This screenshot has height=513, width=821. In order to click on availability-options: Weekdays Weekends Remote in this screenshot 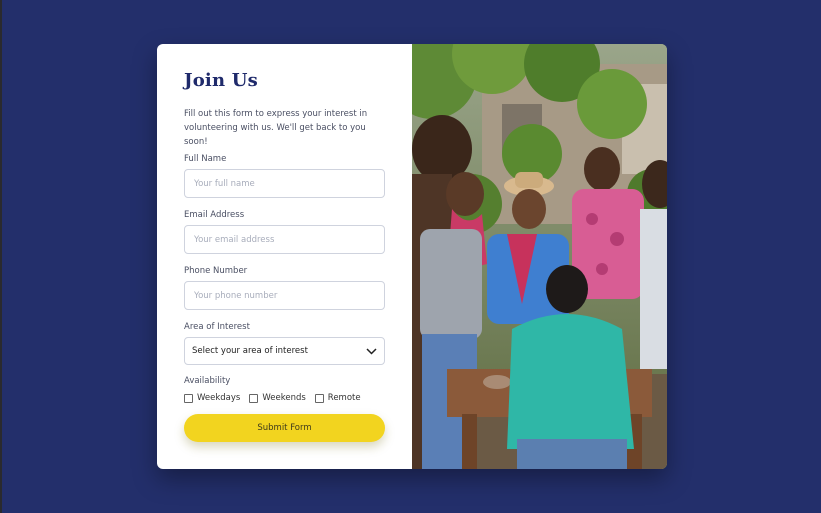, I will do `click(277, 398)`.